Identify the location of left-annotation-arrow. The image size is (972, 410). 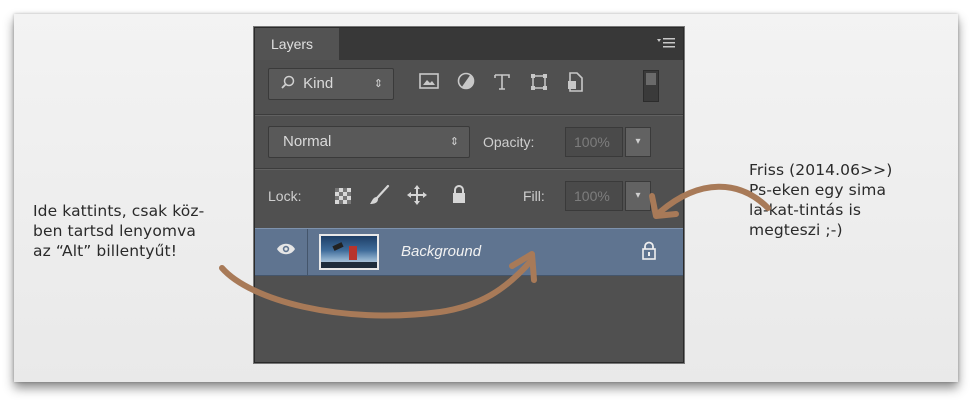
(376, 289).